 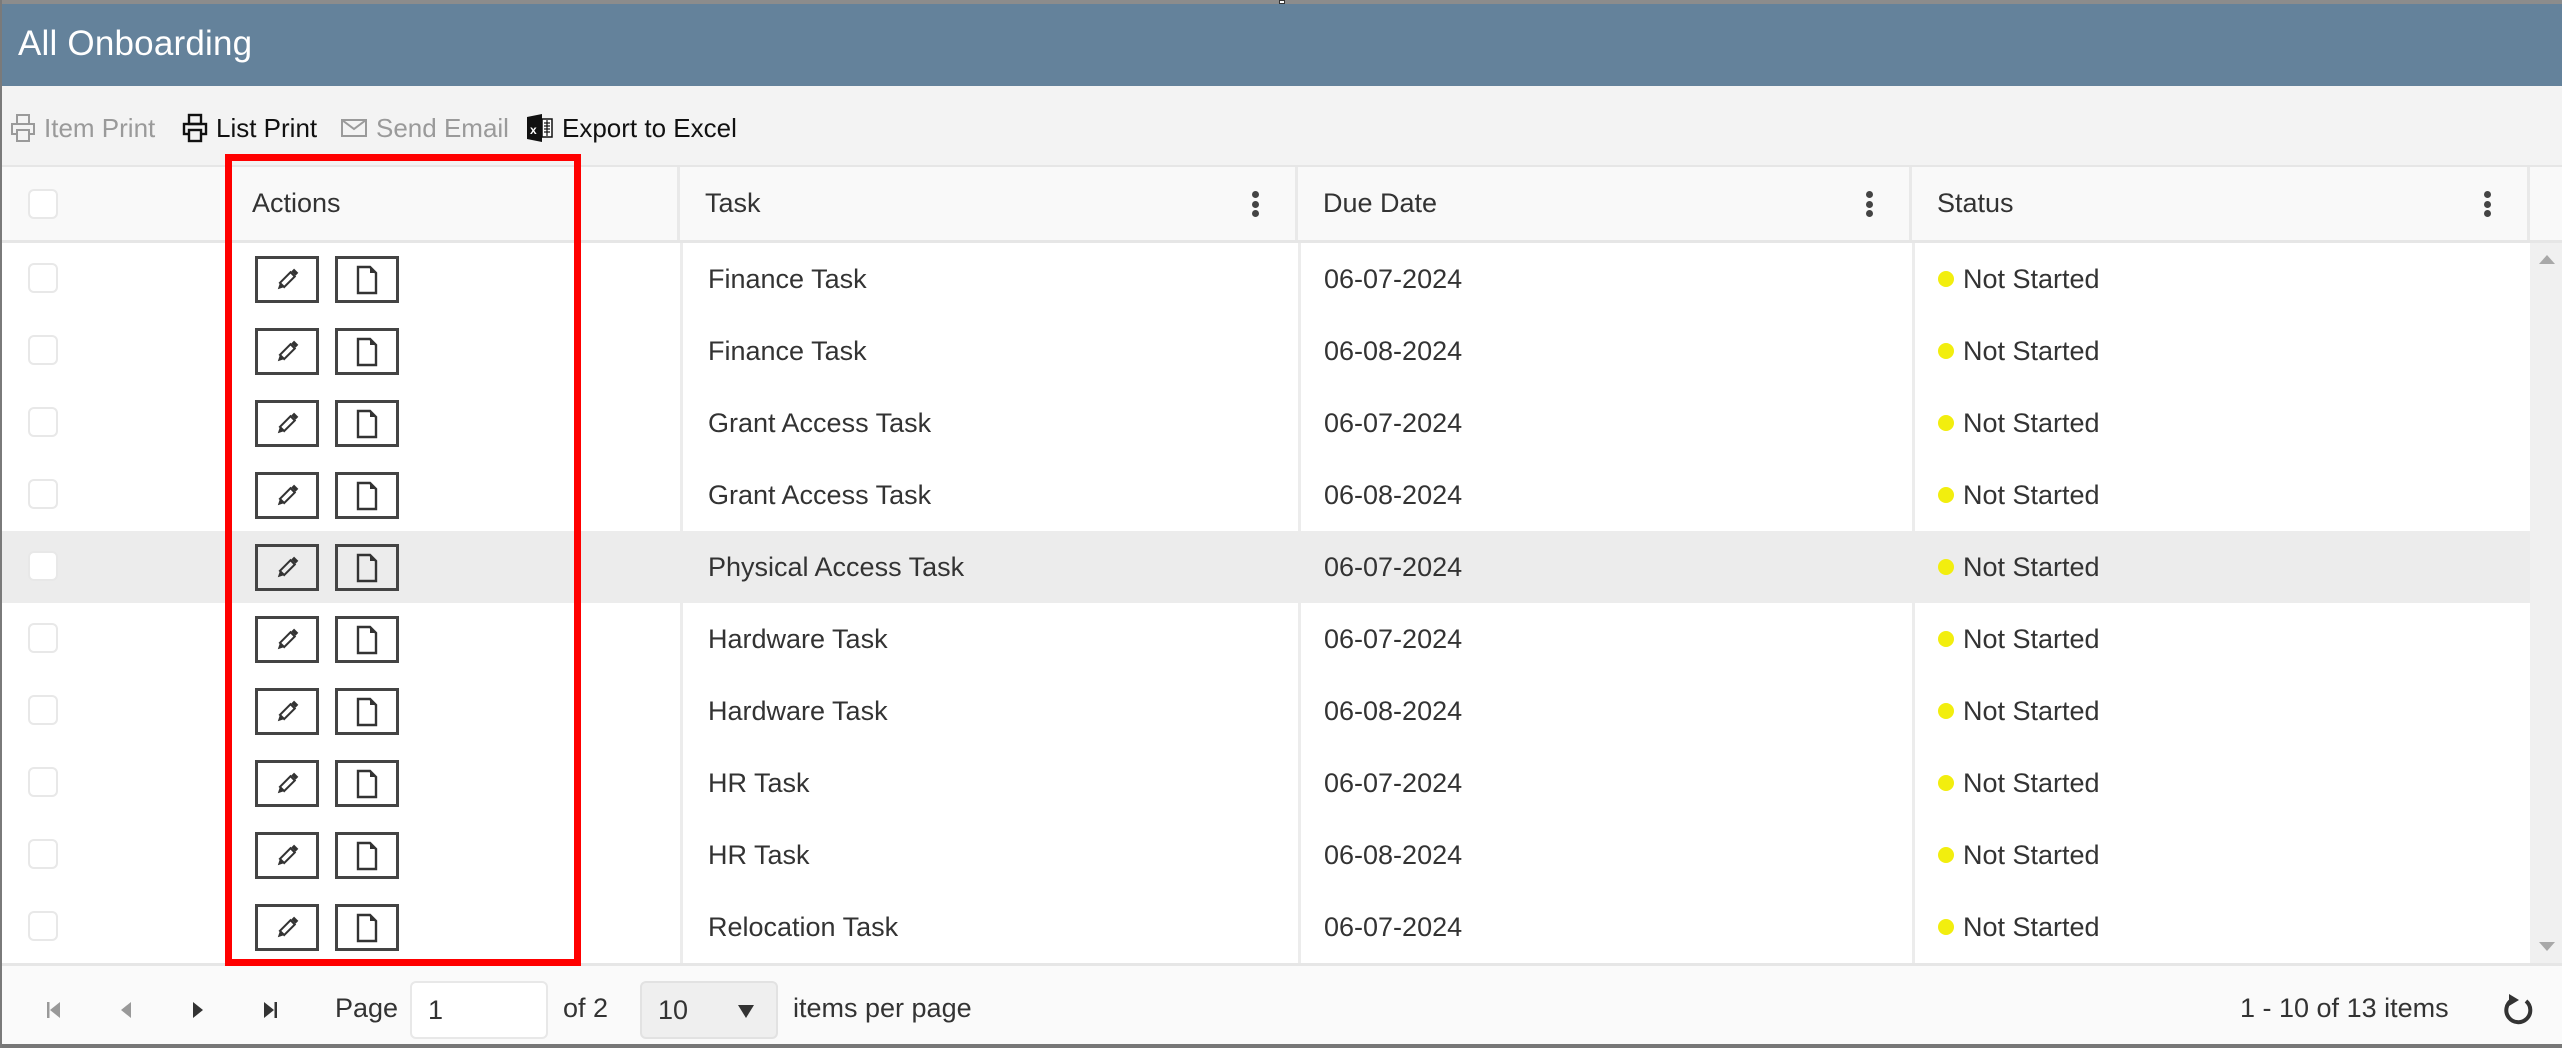 What do you see at coordinates (1281, 45) in the screenshot?
I see `title-bar: All Onboarding` at bounding box center [1281, 45].